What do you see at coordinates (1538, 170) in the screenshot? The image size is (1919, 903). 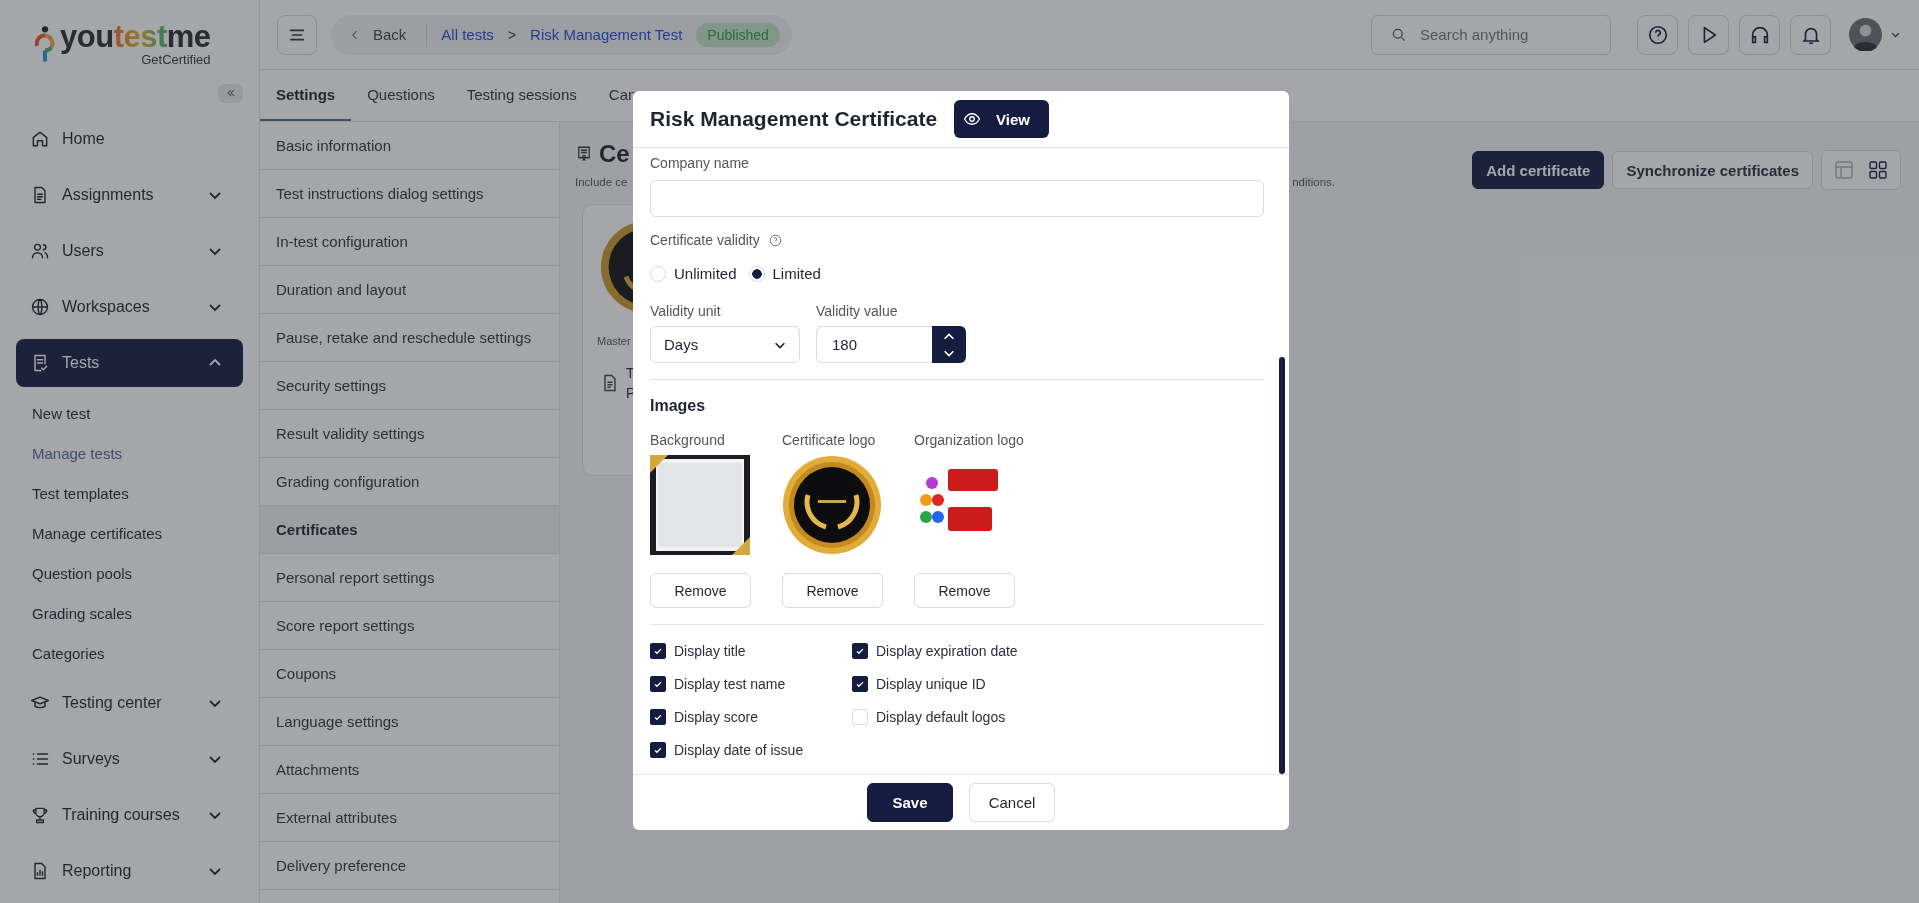 I see `add-button: Add certificate` at bounding box center [1538, 170].